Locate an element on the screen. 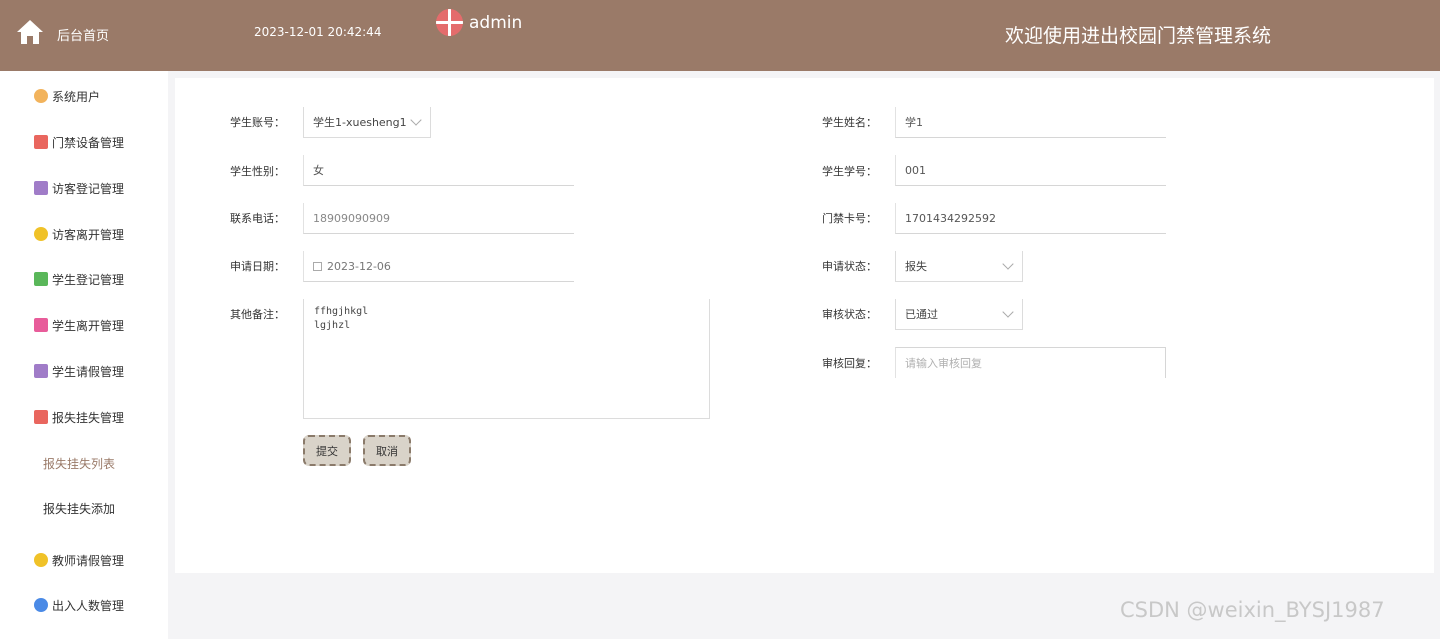  student-no-value: 001 is located at coordinates (915, 170).